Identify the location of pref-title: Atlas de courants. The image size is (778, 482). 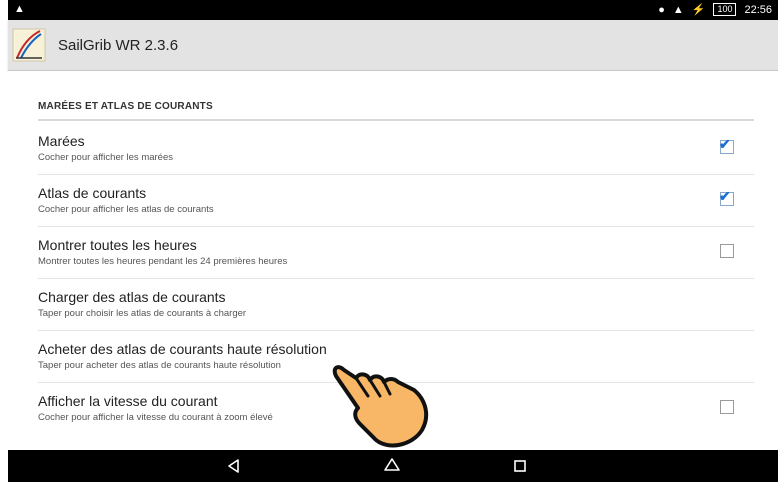
(92, 193).